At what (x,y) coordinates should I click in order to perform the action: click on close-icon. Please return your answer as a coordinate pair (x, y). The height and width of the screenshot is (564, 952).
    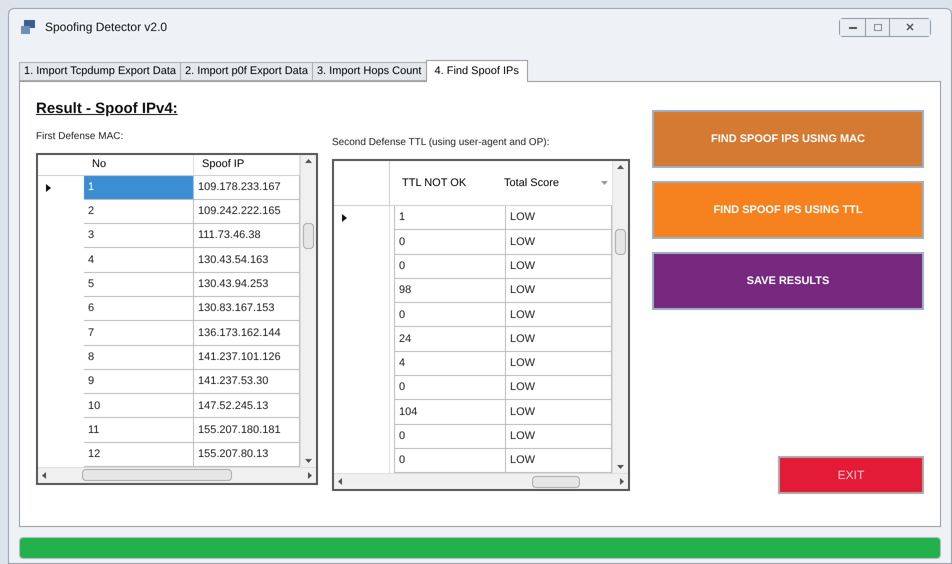
    Looking at the image, I should click on (910, 27).